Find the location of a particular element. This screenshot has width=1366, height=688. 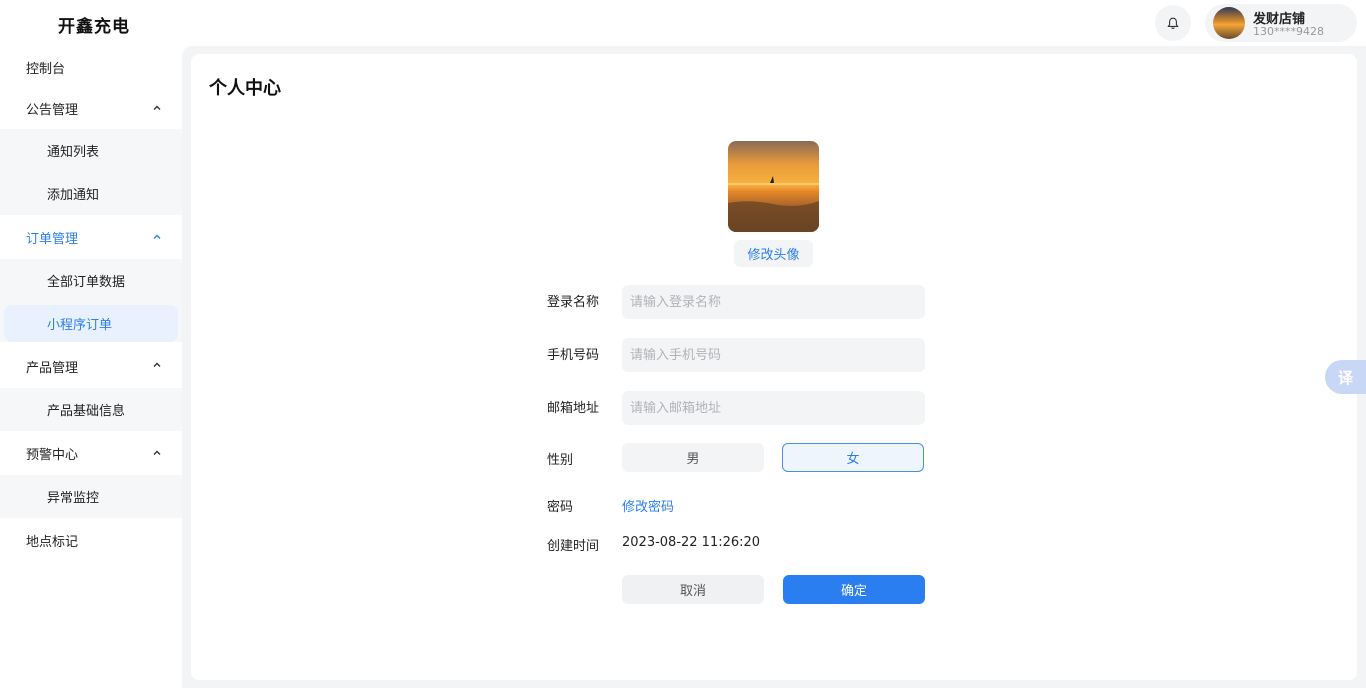

gender-label: 性别 is located at coordinates (560, 460).